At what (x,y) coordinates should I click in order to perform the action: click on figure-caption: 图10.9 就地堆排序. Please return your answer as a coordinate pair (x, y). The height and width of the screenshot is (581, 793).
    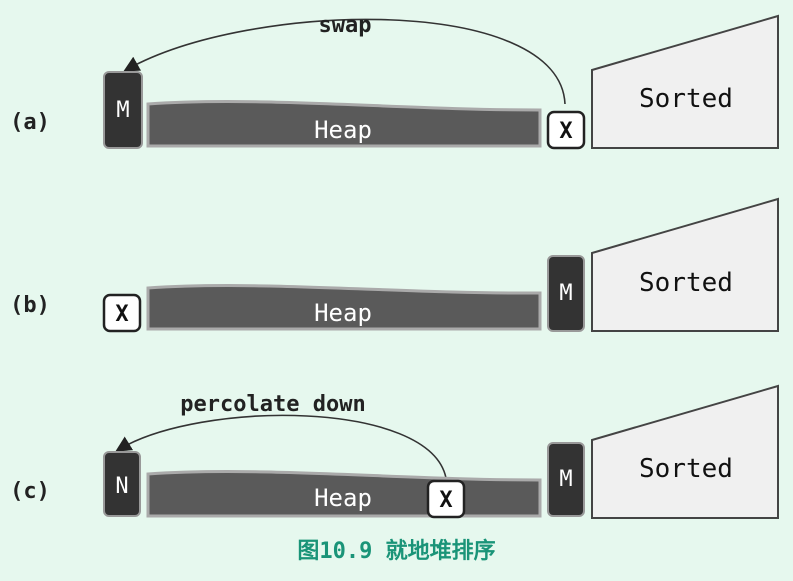
    Looking at the image, I should click on (396, 551).